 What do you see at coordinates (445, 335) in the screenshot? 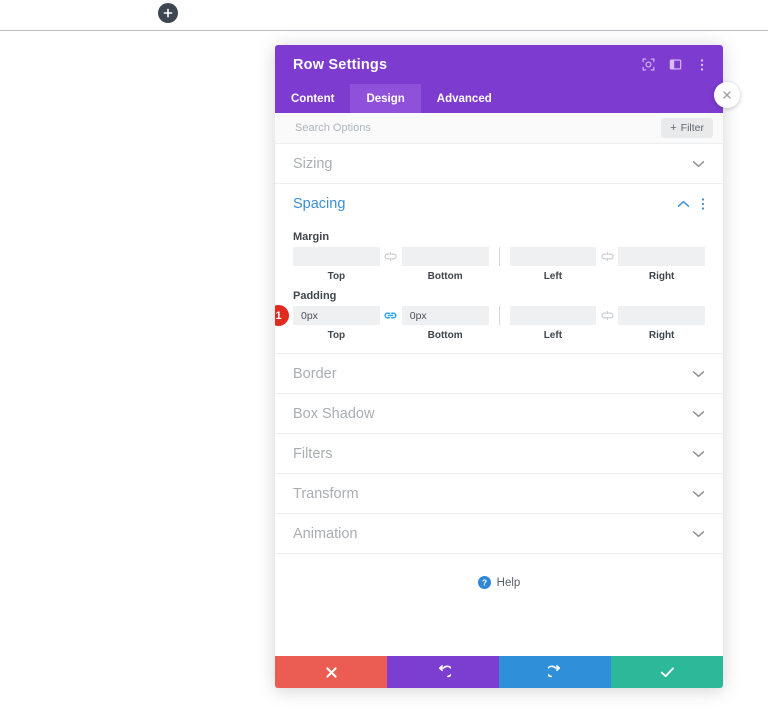
I see `padding-bottom-caption: Bottom` at bounding box center [445, 335].